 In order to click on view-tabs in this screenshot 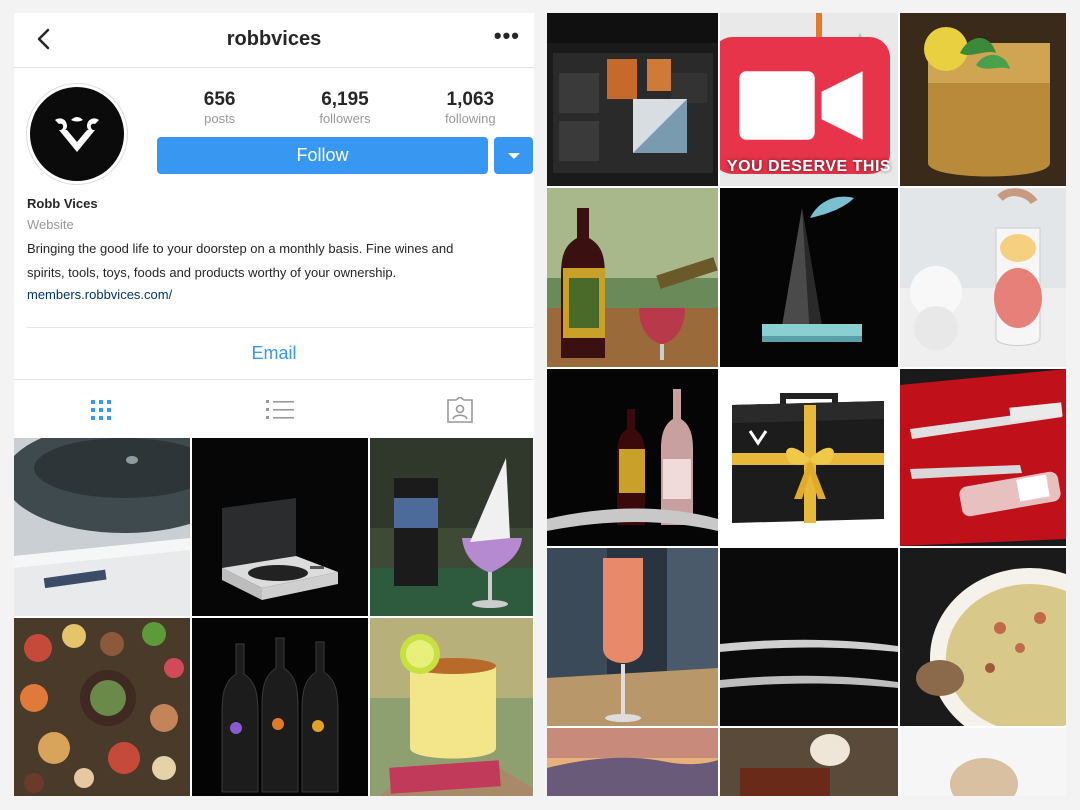, I will do `click(274, 412)`.